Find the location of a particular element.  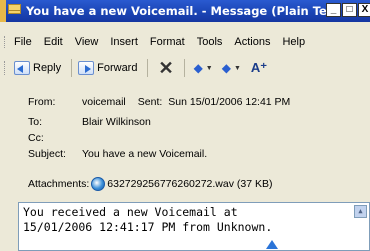

desktop-strip is located at coordinates (3, 11).